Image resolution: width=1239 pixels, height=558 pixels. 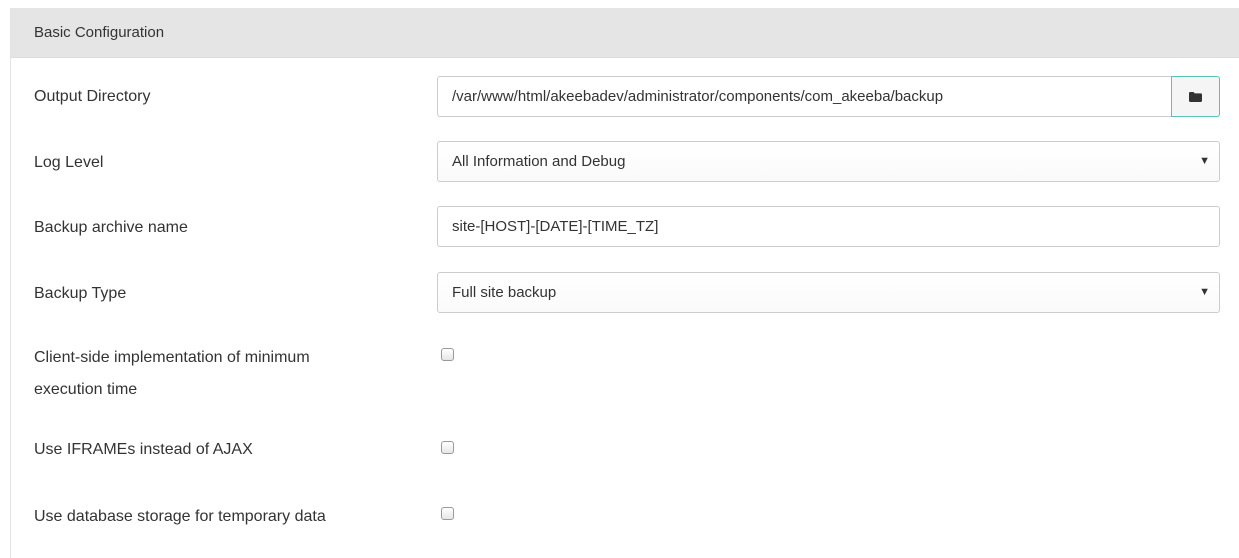 I want to click on log-level-label: Log Level, so click(x=69, y=162).